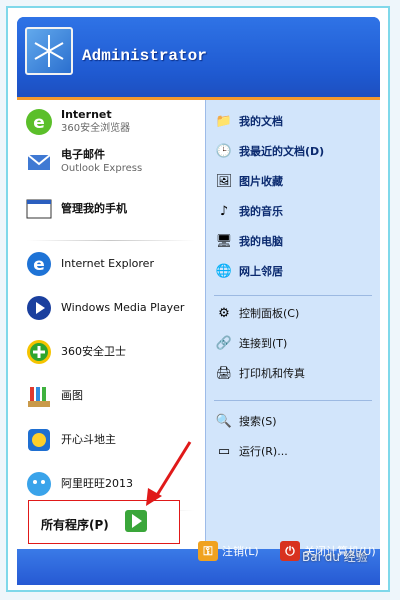 The image size is (400, 600). What do you see at coordinates (335, 557) in the screenshot?
I see `watermark: Bai du 经验` at bounding box center [335, 557].